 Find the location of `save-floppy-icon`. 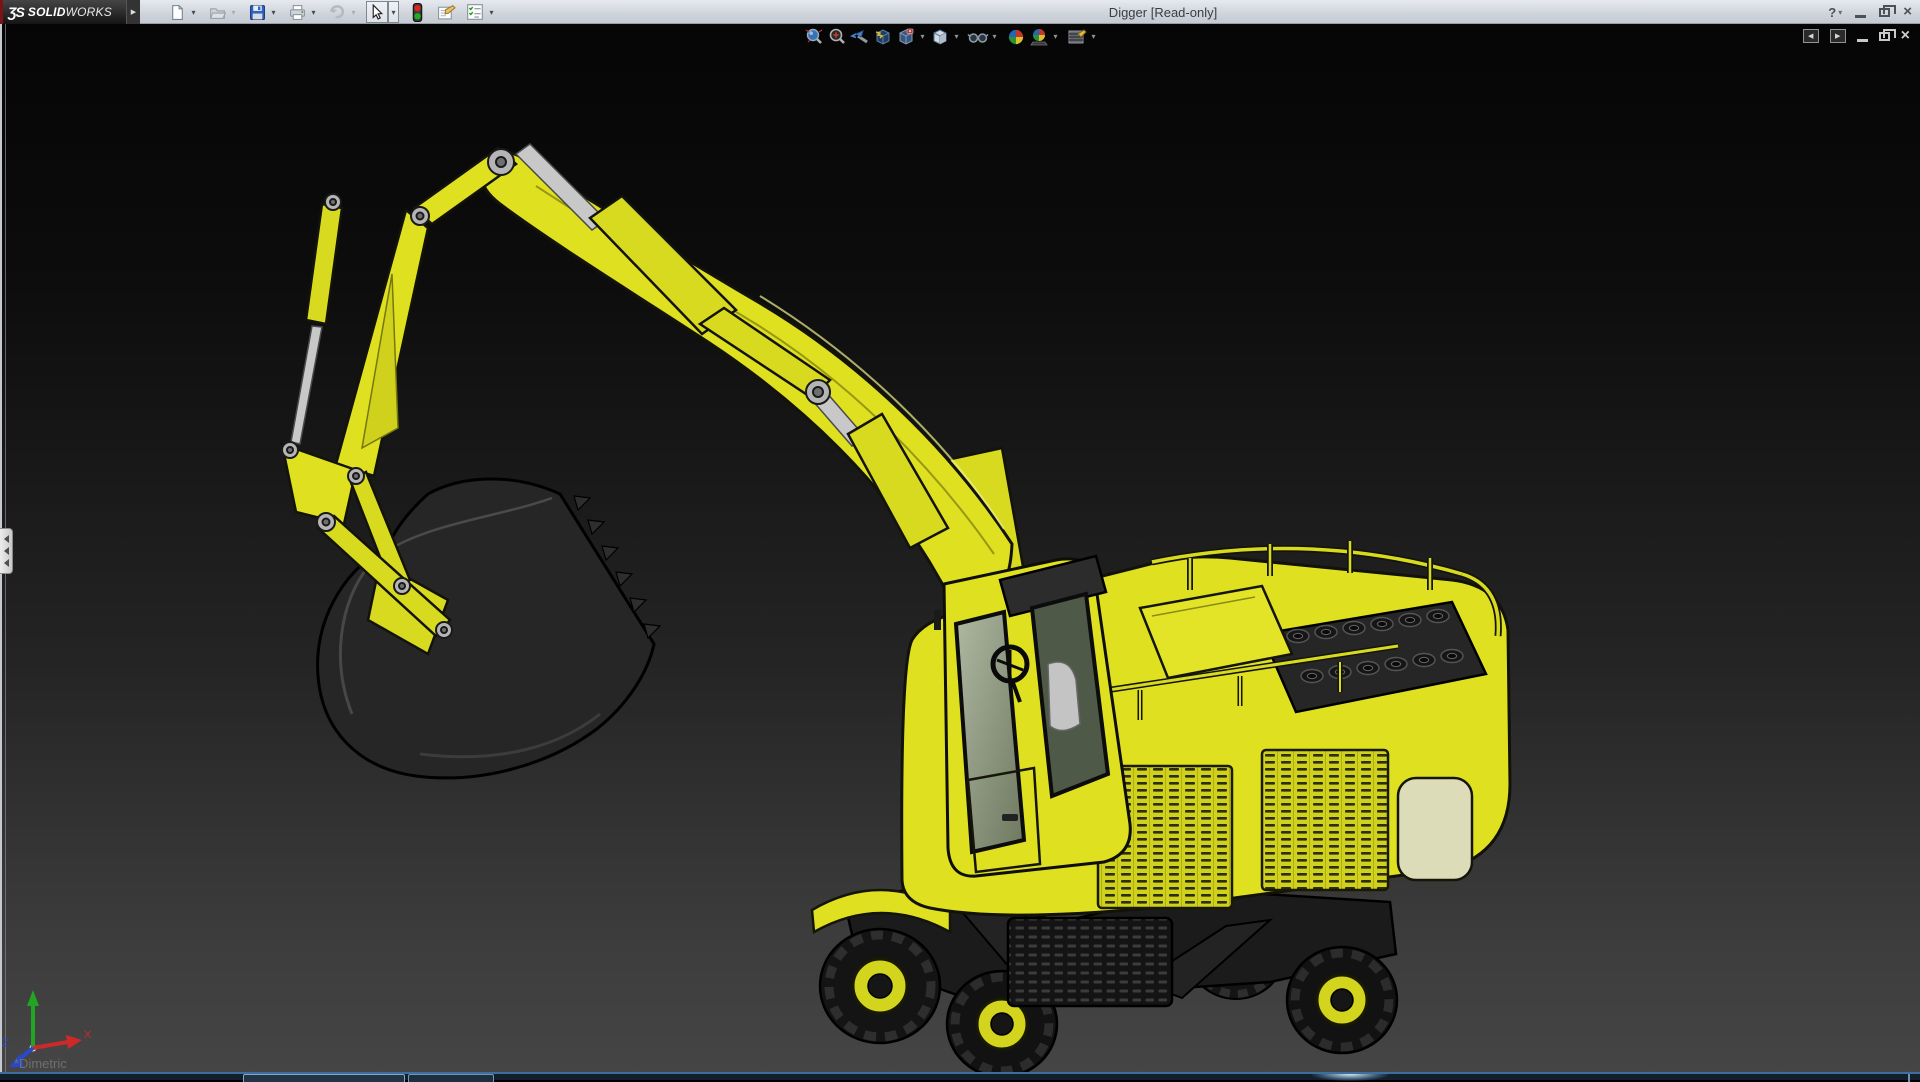

save-floppy-icon is located at coordinates (257, 12).